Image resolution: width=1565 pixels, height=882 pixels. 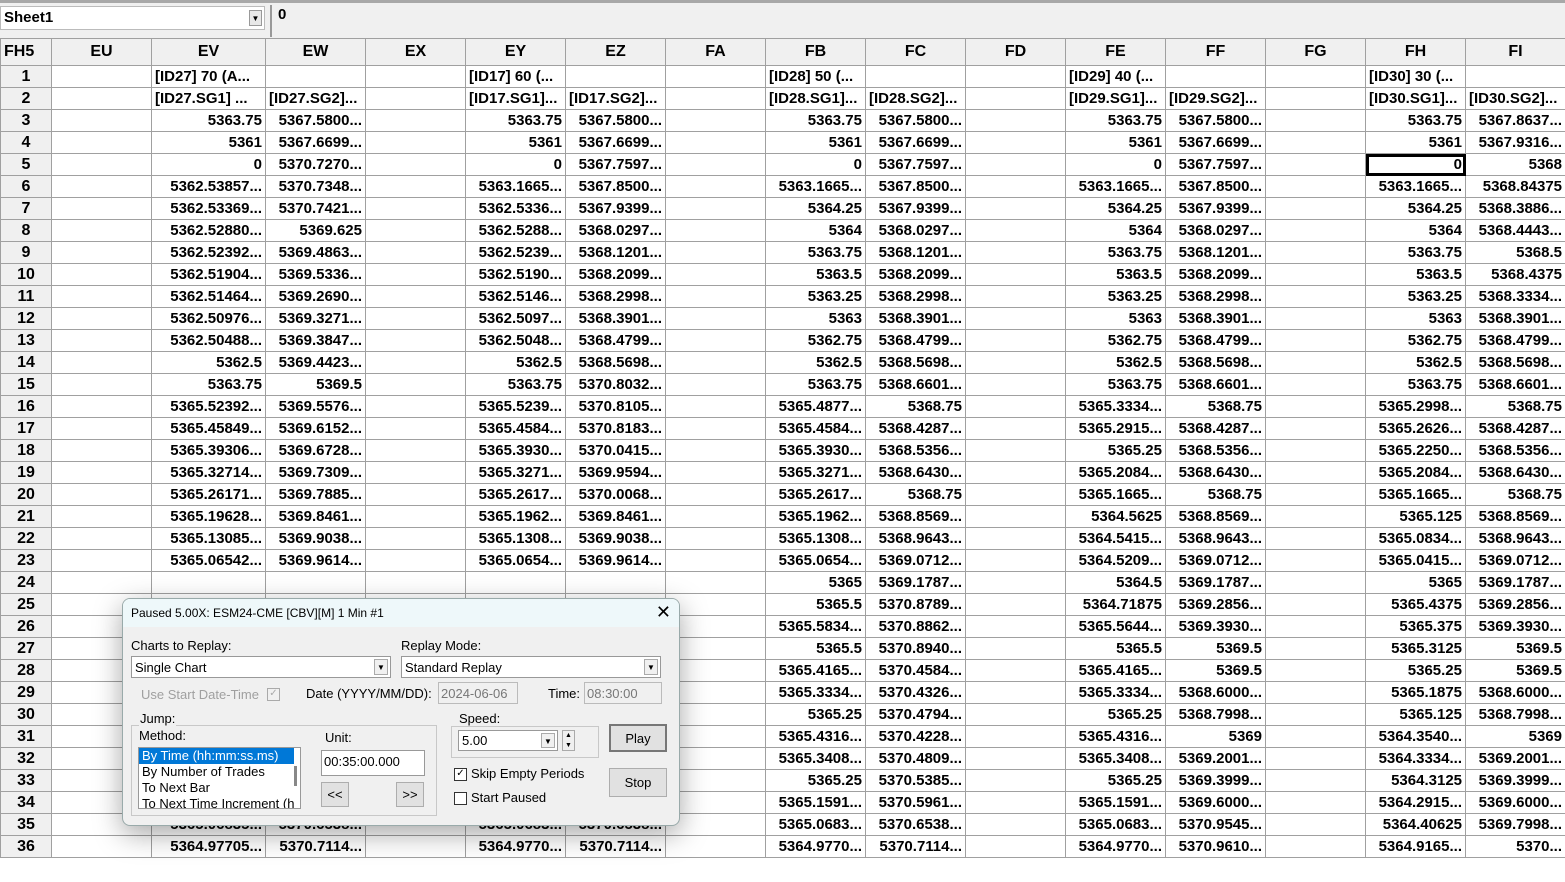 What do you see at coordinates (715, 802) in the screenshot?
I see `cell-fa34` at bounding box center [715, 802].